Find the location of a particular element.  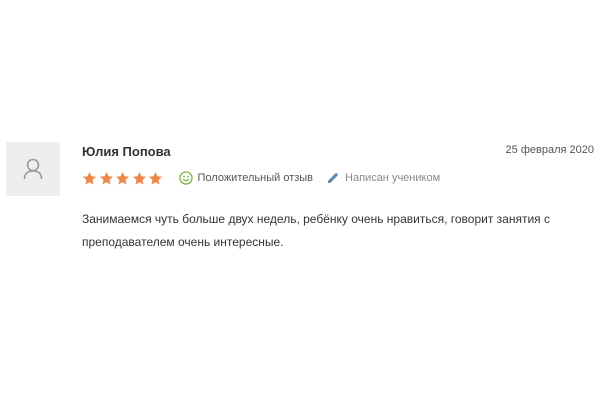

pencil-icon is located at coordinates (333, 177).